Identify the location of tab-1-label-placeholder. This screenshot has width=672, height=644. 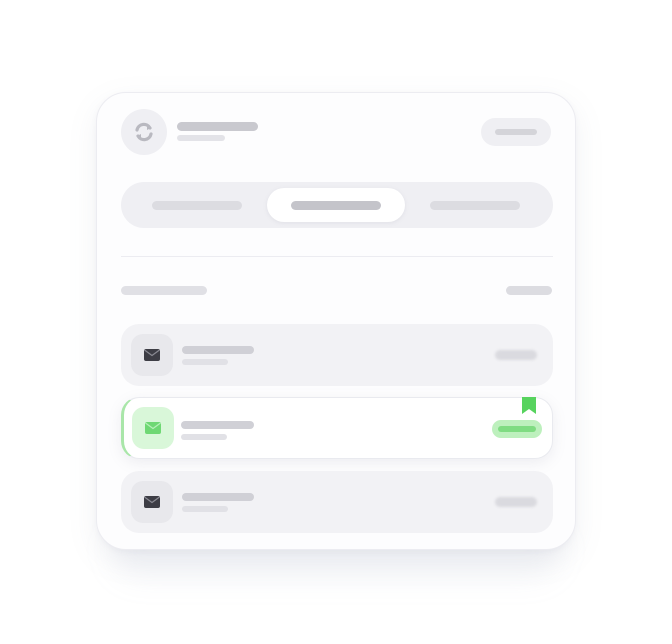
(197, 205).